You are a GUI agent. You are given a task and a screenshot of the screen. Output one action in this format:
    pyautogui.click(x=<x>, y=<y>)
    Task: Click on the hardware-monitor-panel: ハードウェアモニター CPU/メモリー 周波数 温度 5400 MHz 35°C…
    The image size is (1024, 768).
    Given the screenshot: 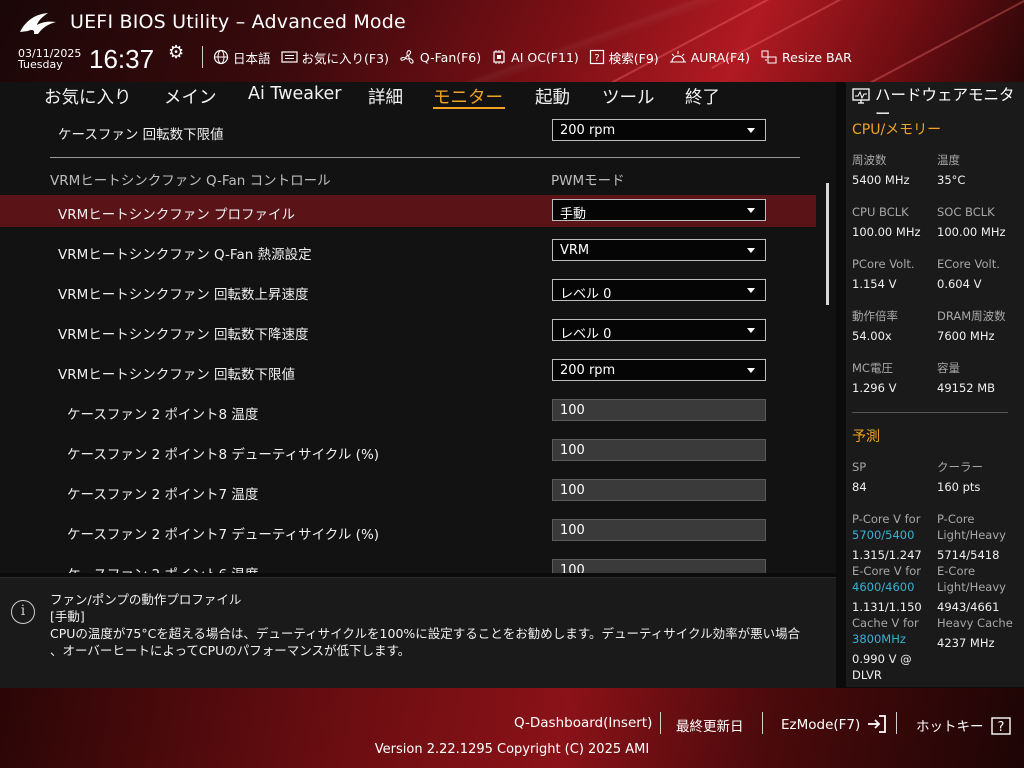 What is the action you would take?
    pyautogui.click(x=935, y=384)
    